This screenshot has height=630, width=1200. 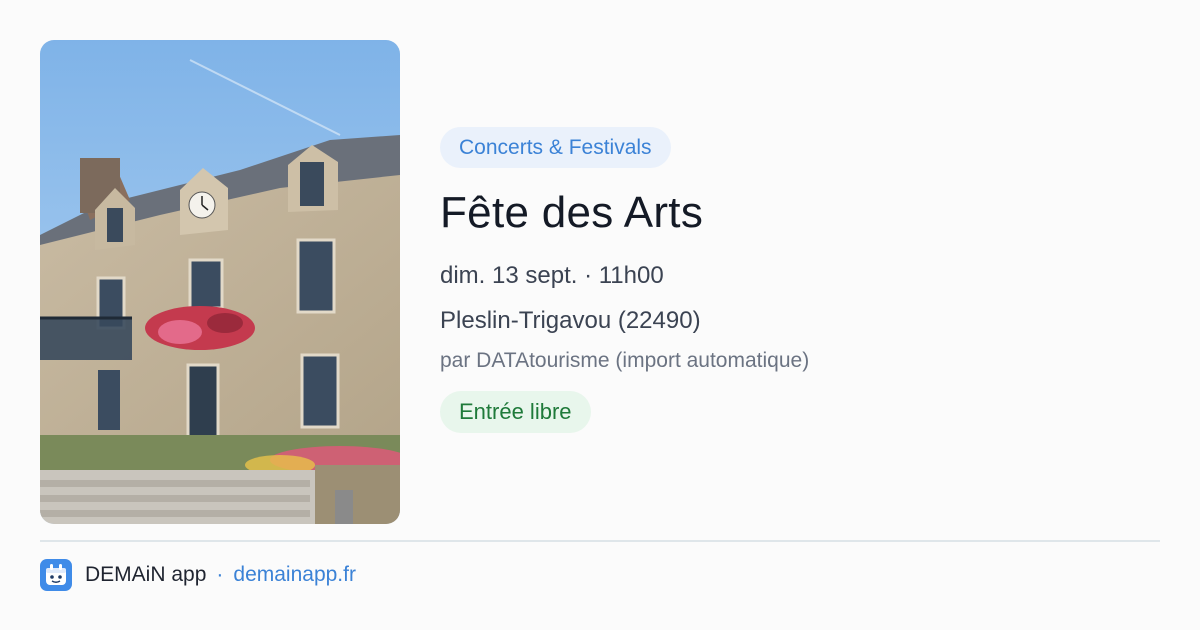 What do you see at coordinates (146, 574) in the screenshot?
I see `app-name: DEMAiN app` at bounding box center [146, 574].